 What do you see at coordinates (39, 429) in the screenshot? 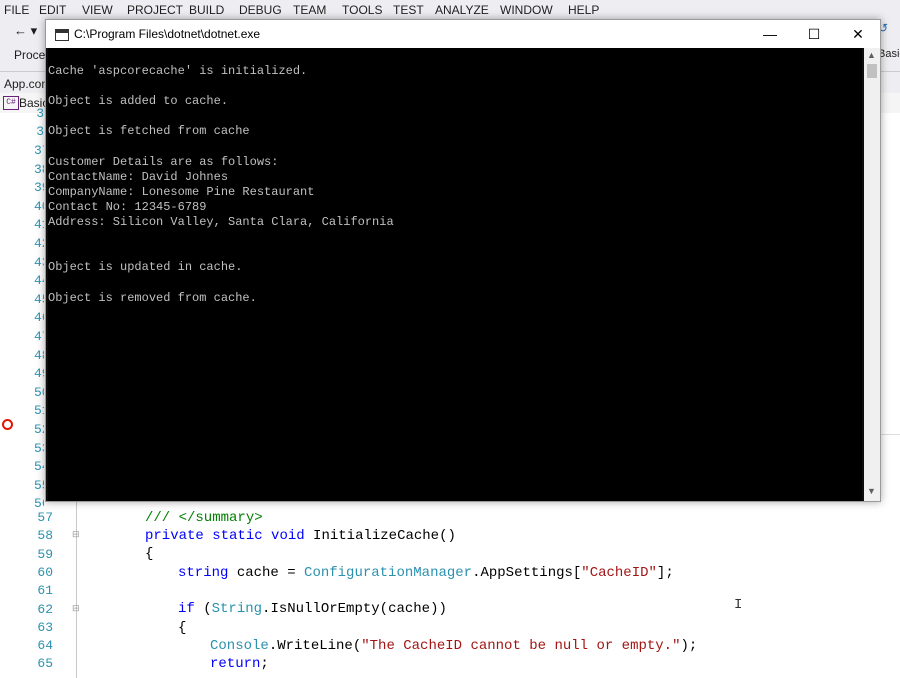
I see `line-number: 52` at bounding box center [39, 429].